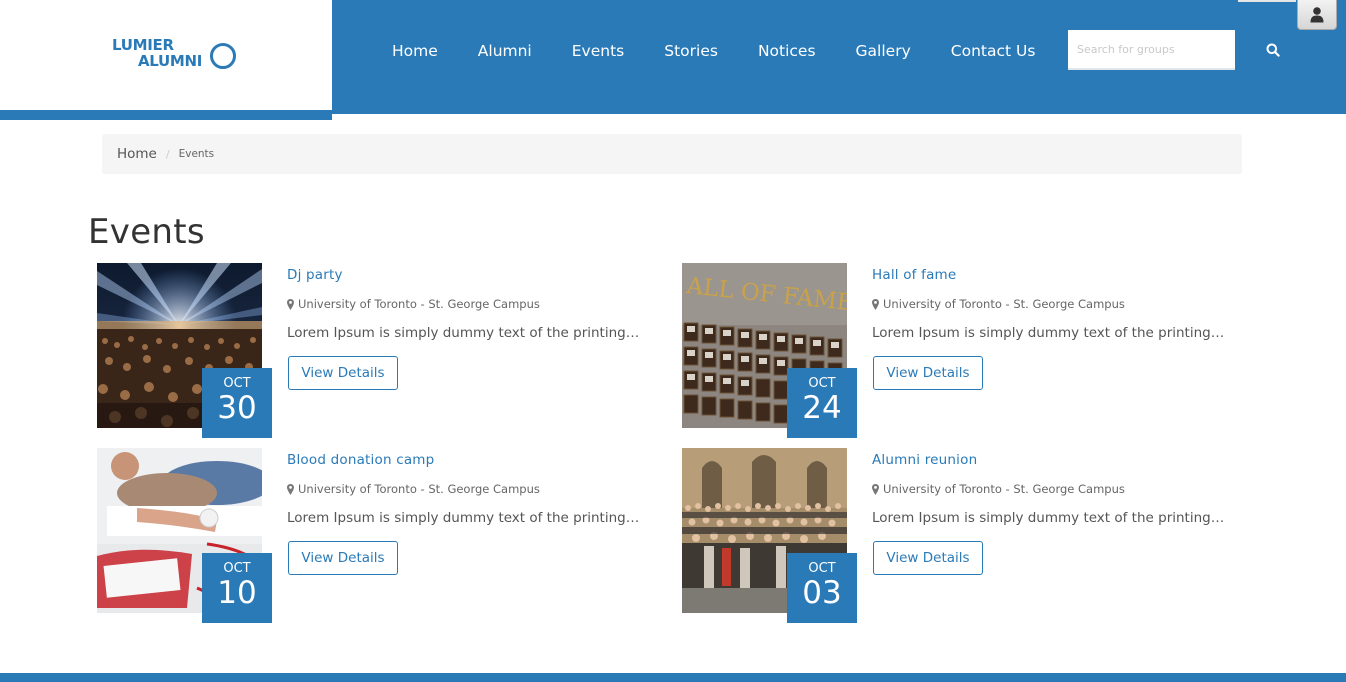  Describe the element at coordinates (196, 154) in the screenshot. I see `breadcrumb-current: Events` at that location.